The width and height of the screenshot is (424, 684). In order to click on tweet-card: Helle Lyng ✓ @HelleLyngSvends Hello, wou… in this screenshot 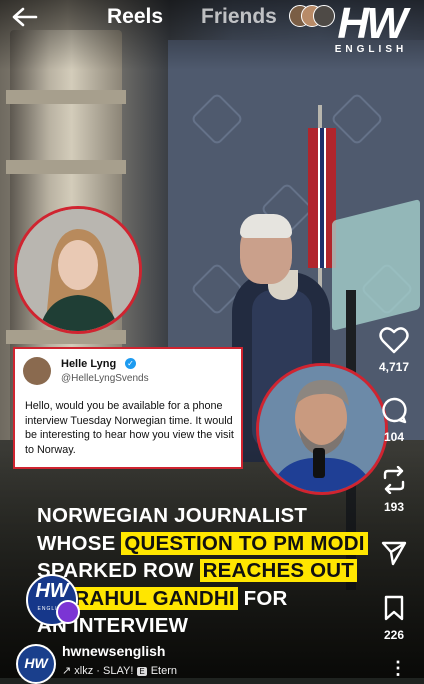, I will do `click(128, 408)`.